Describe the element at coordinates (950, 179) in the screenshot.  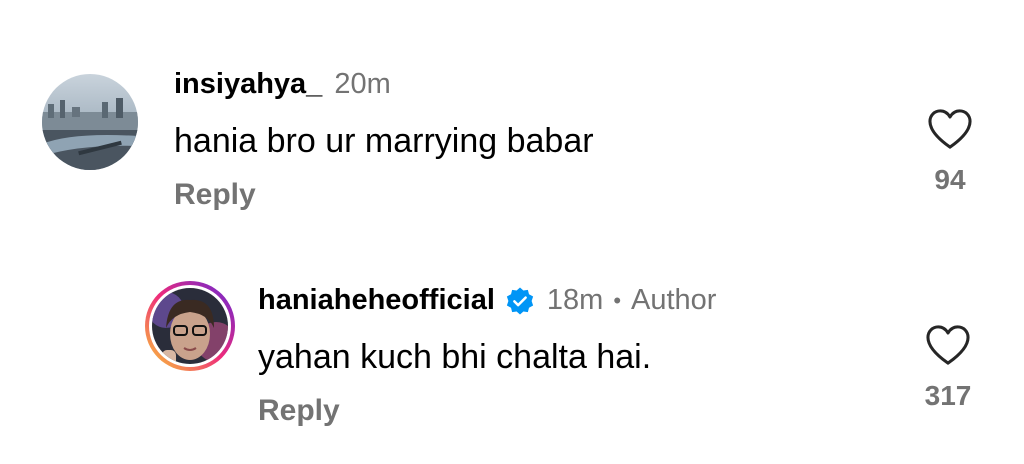
I see `like-count: 94` at that location.